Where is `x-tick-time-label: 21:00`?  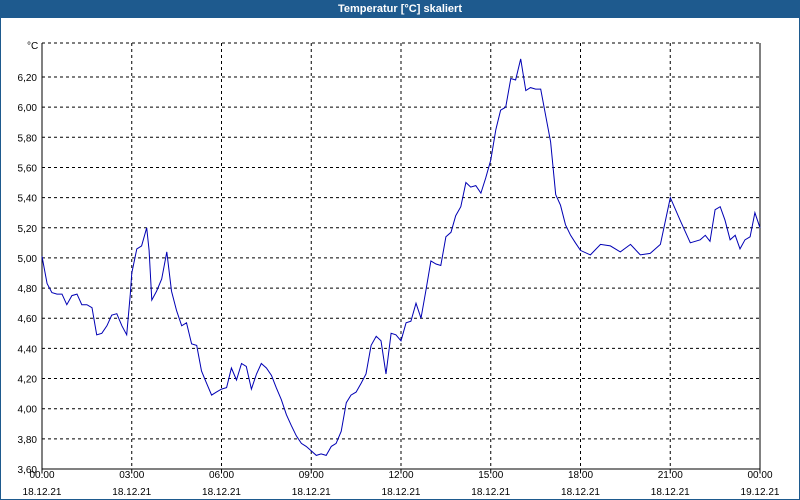
x-tick-time-label: 21:00 is located at coordinates (670, 475).